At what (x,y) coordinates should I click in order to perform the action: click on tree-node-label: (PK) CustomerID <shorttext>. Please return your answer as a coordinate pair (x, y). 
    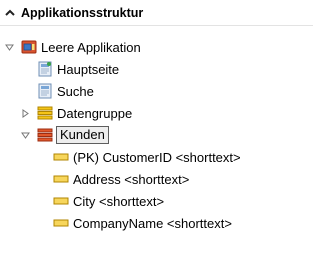
    Looking at the image, I should click on (157, 157).